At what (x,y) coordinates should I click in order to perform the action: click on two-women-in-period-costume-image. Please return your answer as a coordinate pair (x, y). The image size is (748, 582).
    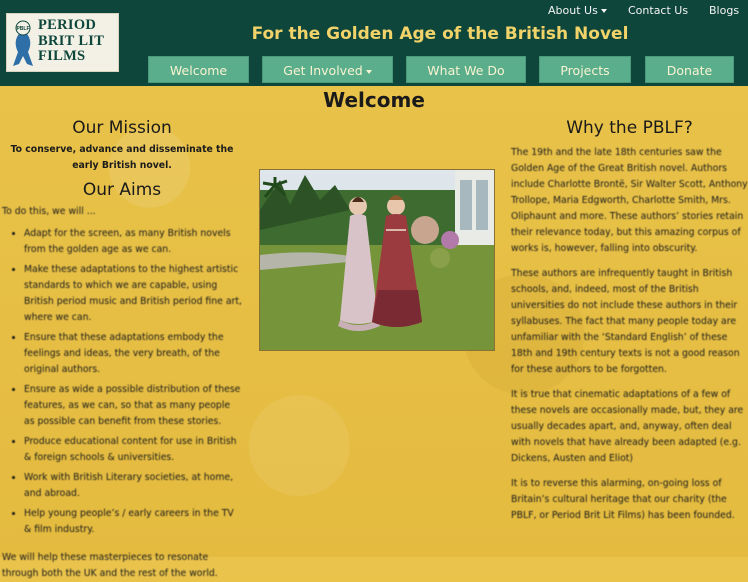
    Looking at the image, I should click on (377, 260).